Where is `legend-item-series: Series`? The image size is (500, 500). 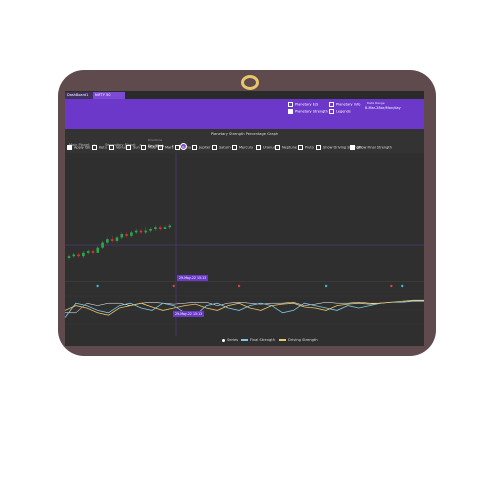 legend-item-series: Series is located at coordinates (230, 340).